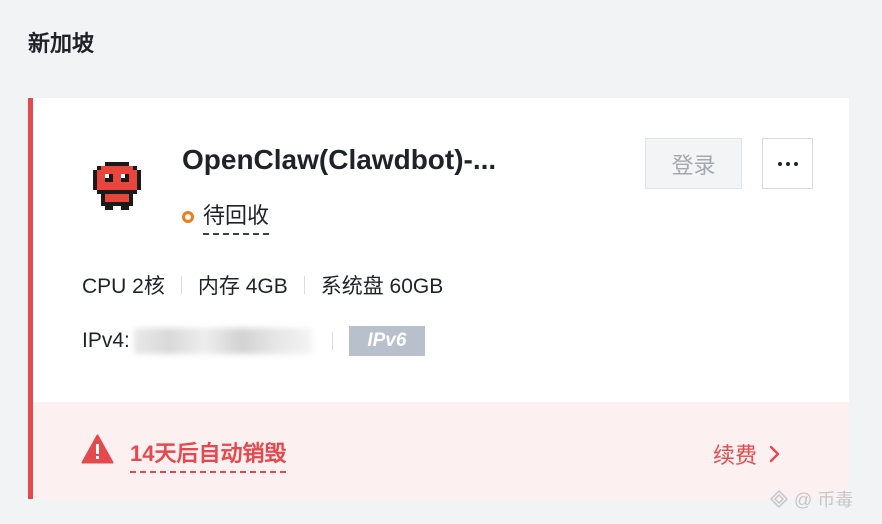 The width and height of the screenshot is (882, 524). What do you see at coordinates (208, 454) in the screenshot?
I see `destroy-warning-text: 14天后自动销毁` at bounding box center [208, 454].